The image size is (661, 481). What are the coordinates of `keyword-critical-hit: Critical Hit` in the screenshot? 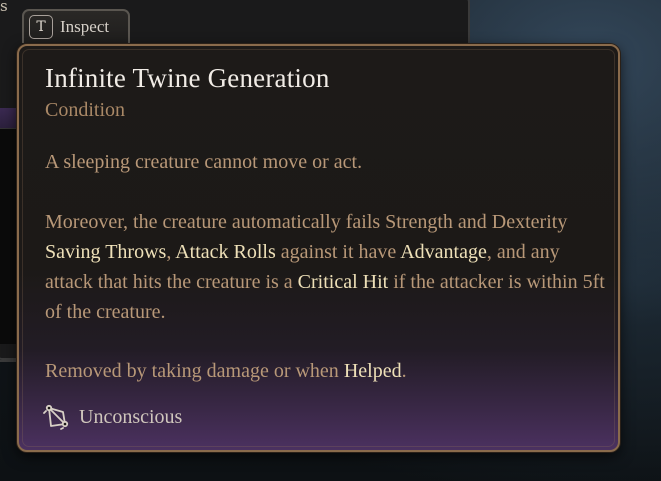 It's located at (343, 282).